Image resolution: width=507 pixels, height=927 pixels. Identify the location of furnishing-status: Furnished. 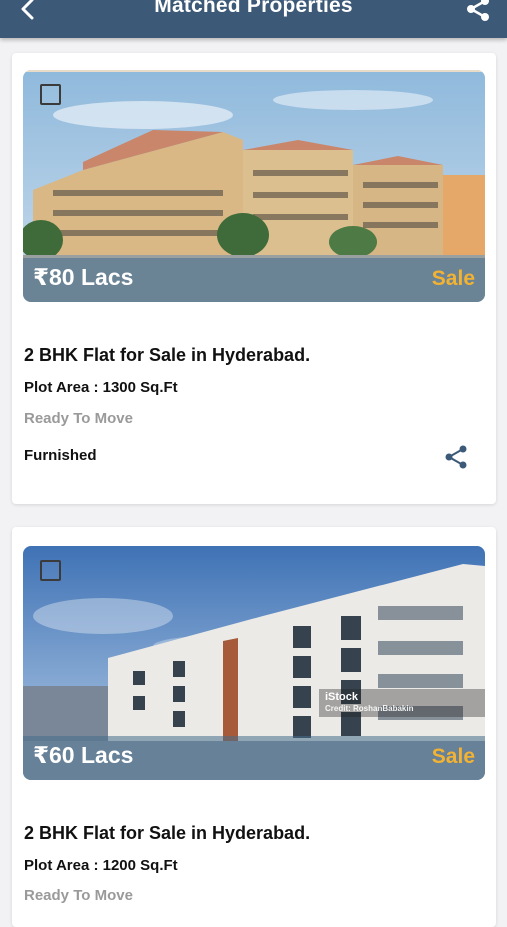
(60, 455).